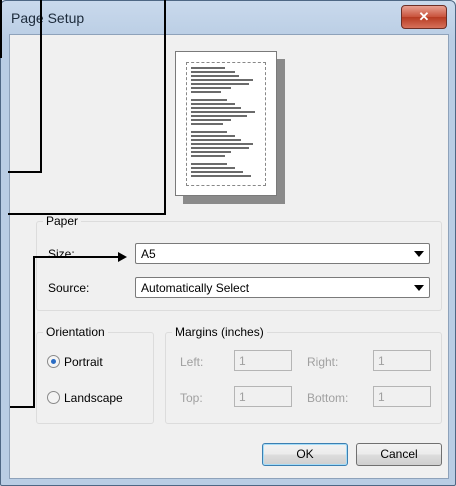  What do you see at coordinates (61, 254) in the screenshot?
I see `size-label: Size:` at bounding box center [61, 254].